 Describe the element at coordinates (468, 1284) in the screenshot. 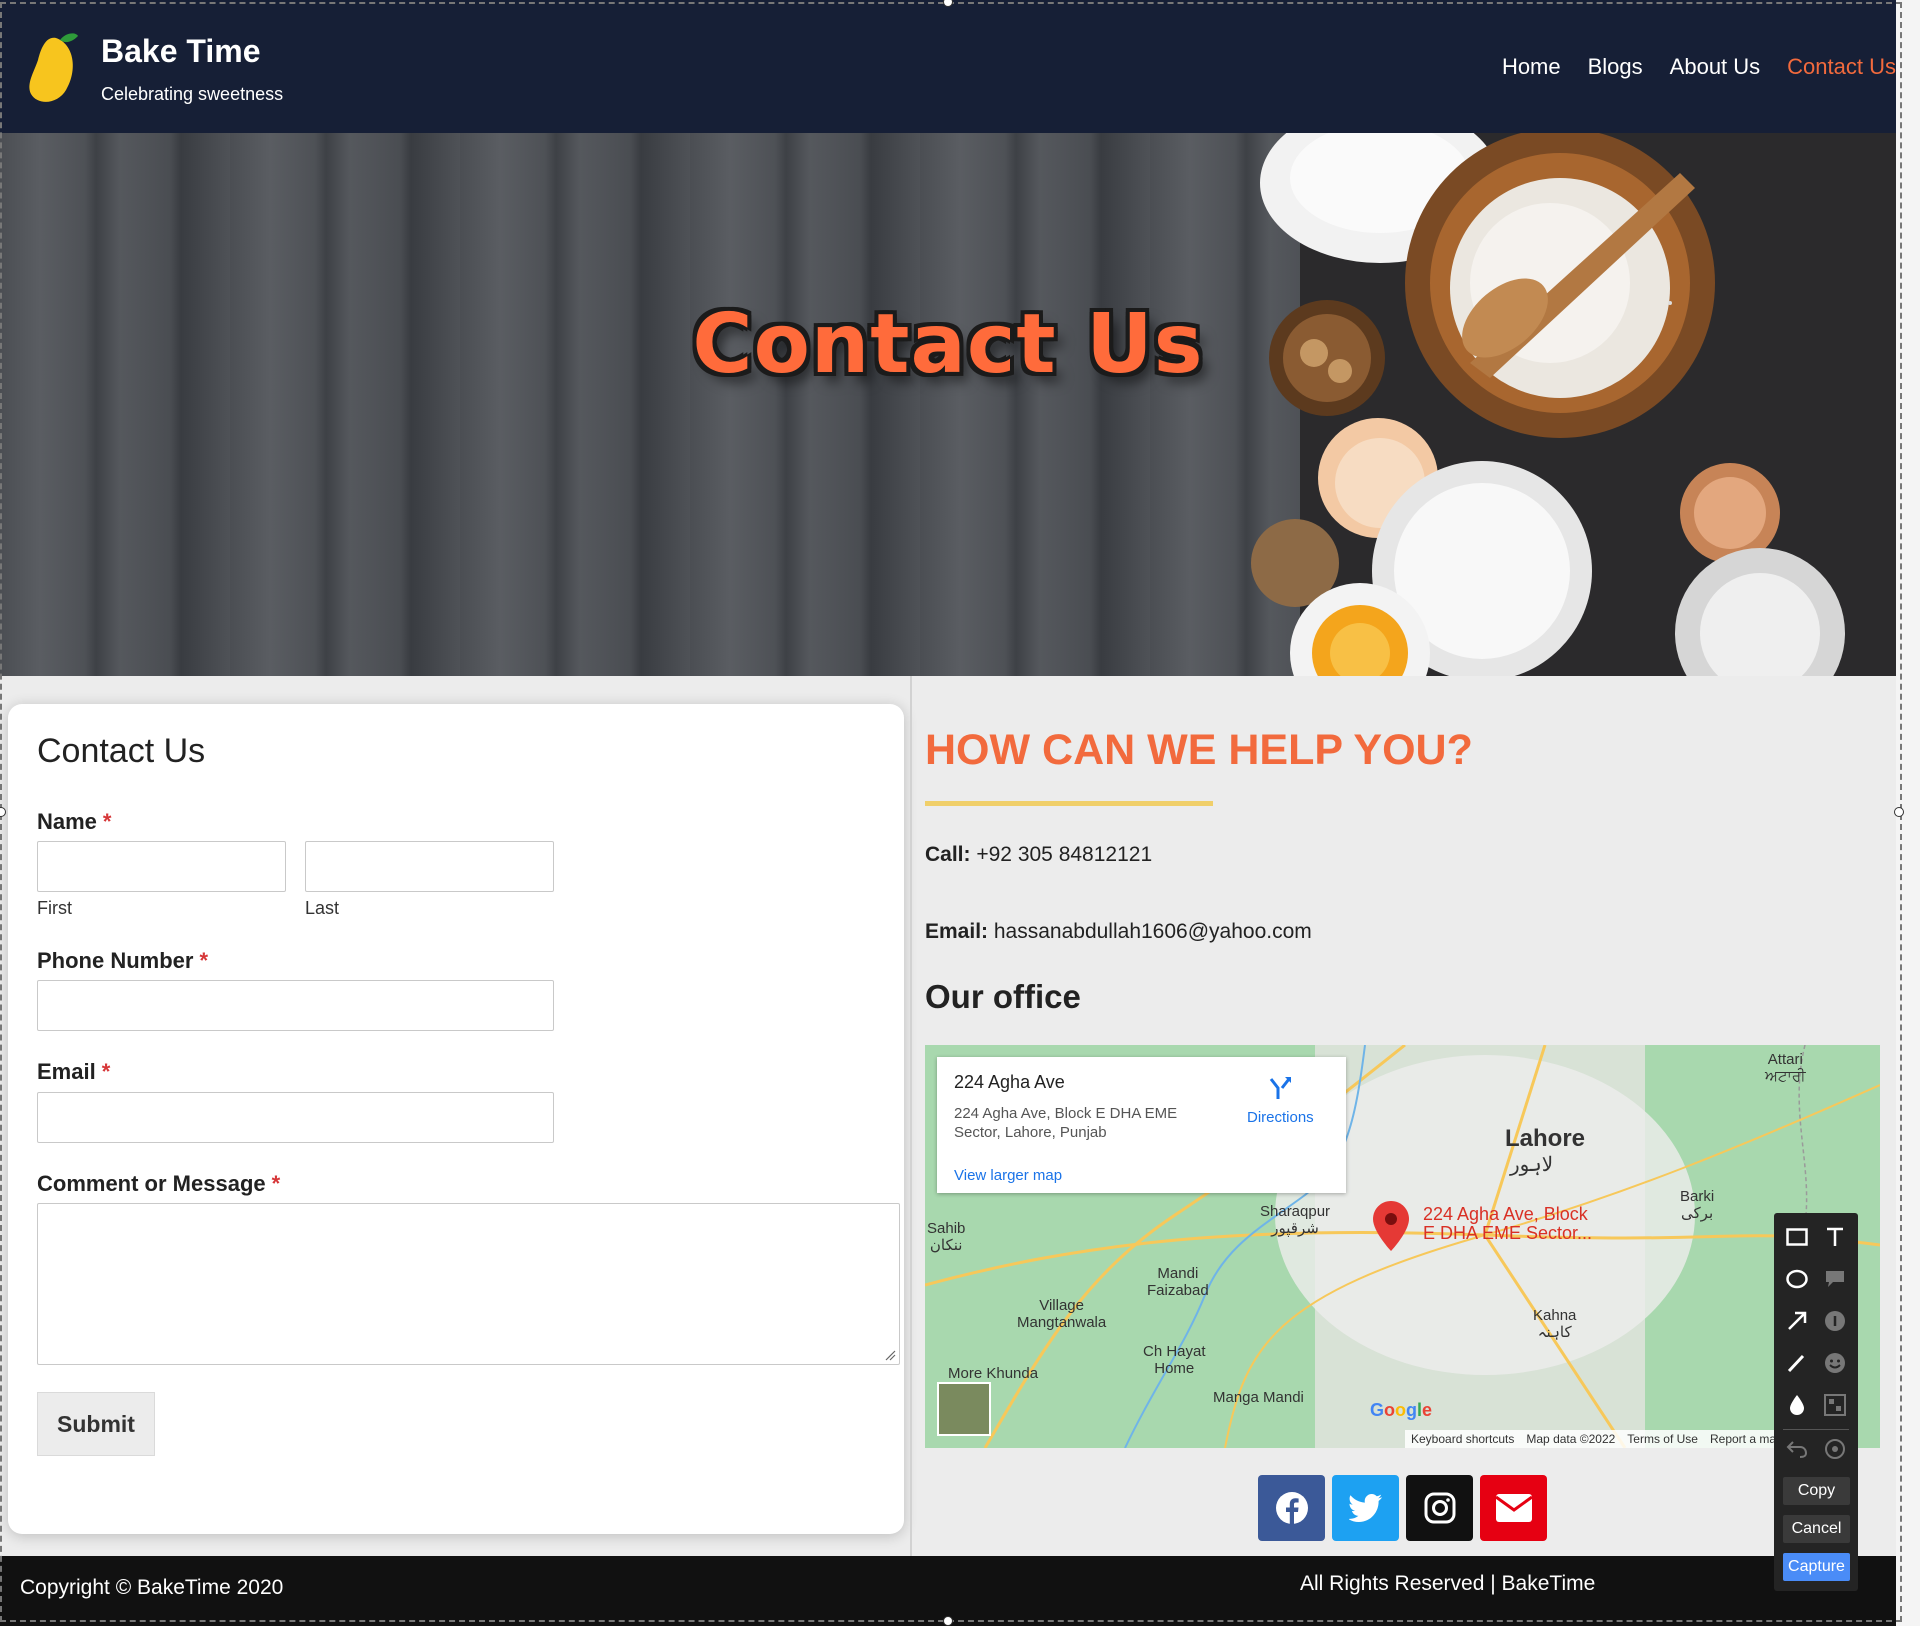

I see `message-textarea` at that location.